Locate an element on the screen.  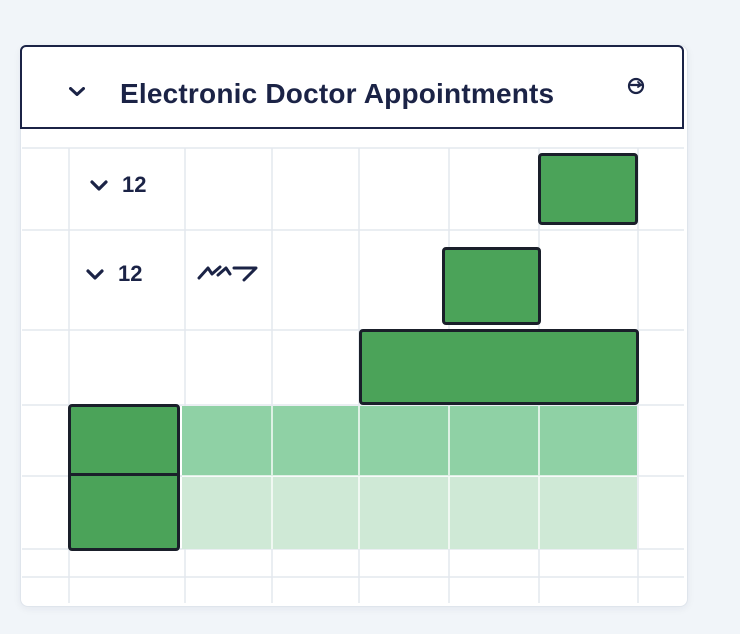
refresh-icon is located at coordinates (636, 86).